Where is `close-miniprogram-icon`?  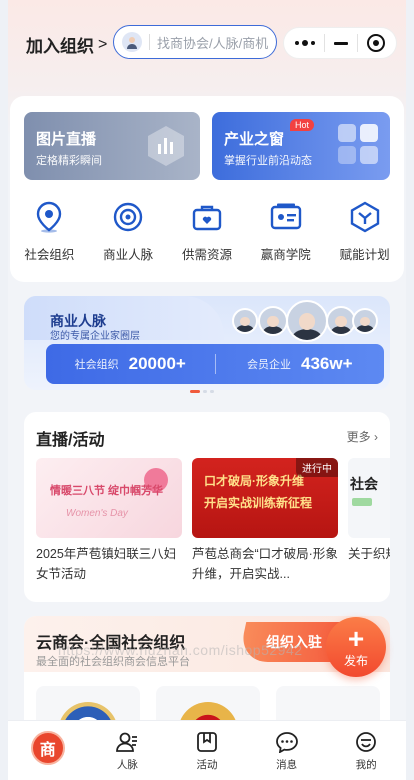 close-miniprogram-icon is located at coordinates (376, 43).